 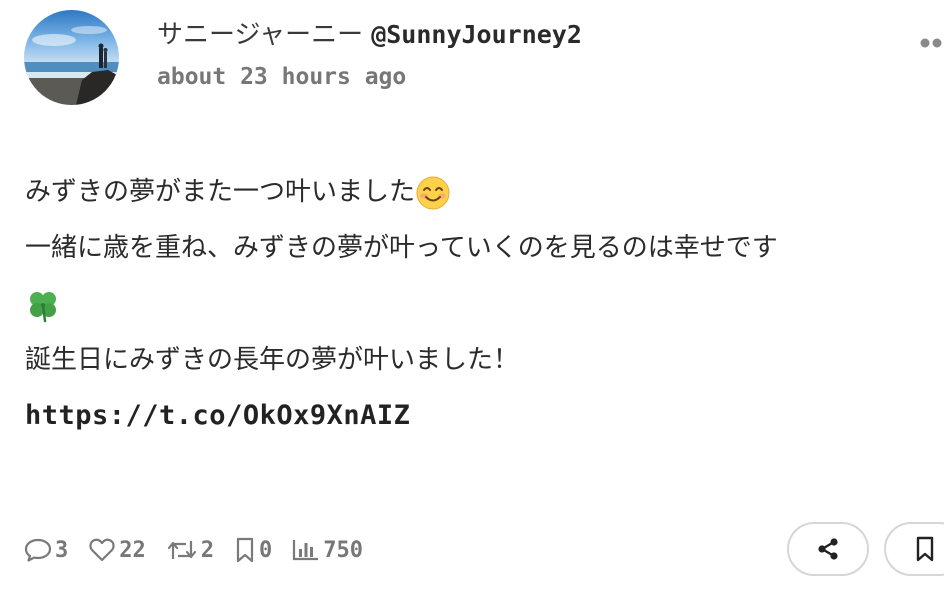 What do you see at coordinates (43, 305) in the screenshot?
I see `four-leaf-clover-emoji-icon` at bounding box center [43, 305].